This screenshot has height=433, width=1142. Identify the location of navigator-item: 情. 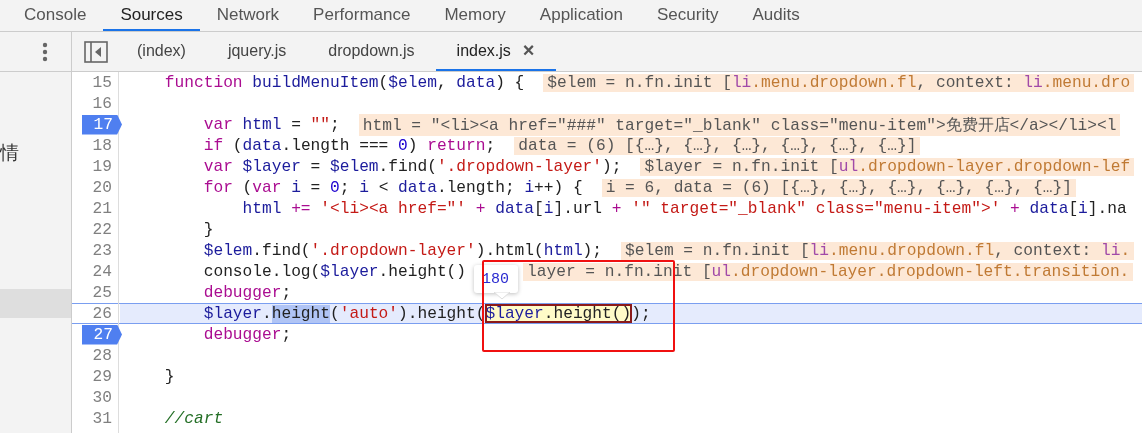
(9, 153).